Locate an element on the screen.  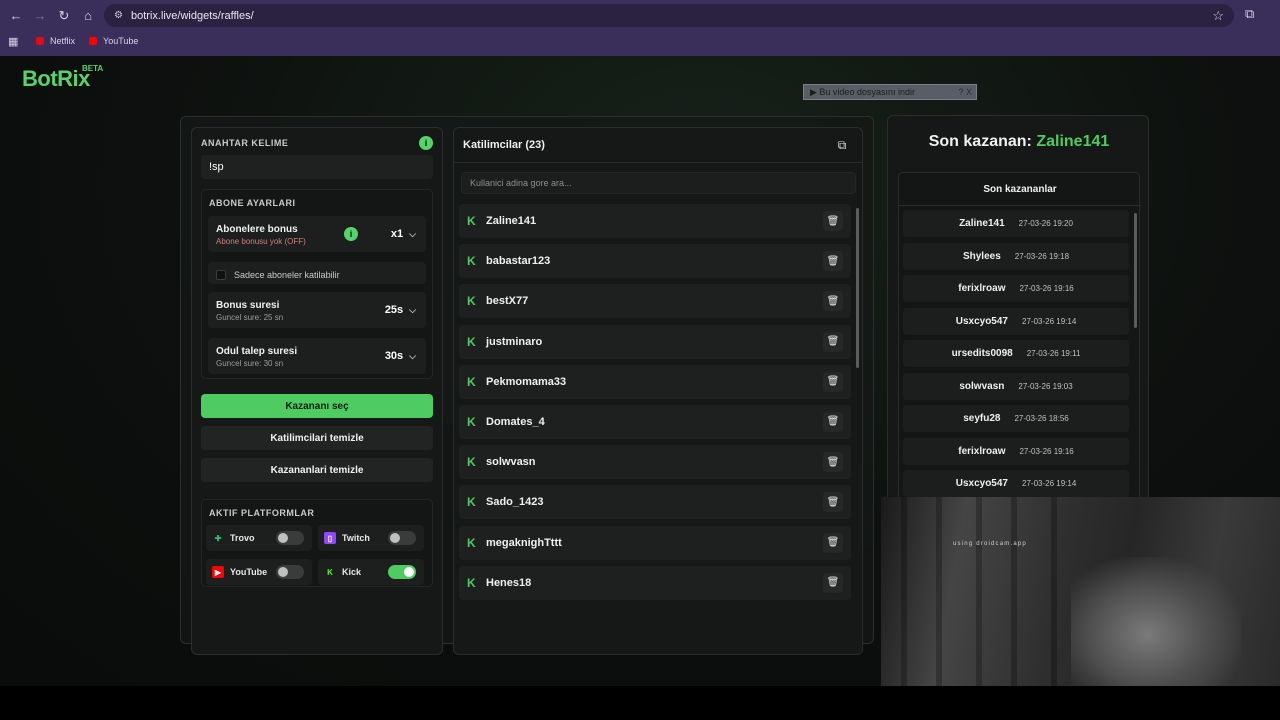
participant-name: Pekmomama33 is located at coordinates (526, 381).